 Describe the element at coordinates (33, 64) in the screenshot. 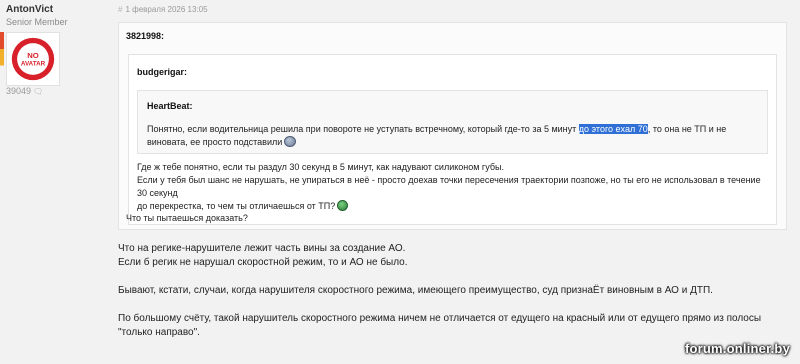

I see `avatar-text-avatar: AVATAR` at that location.